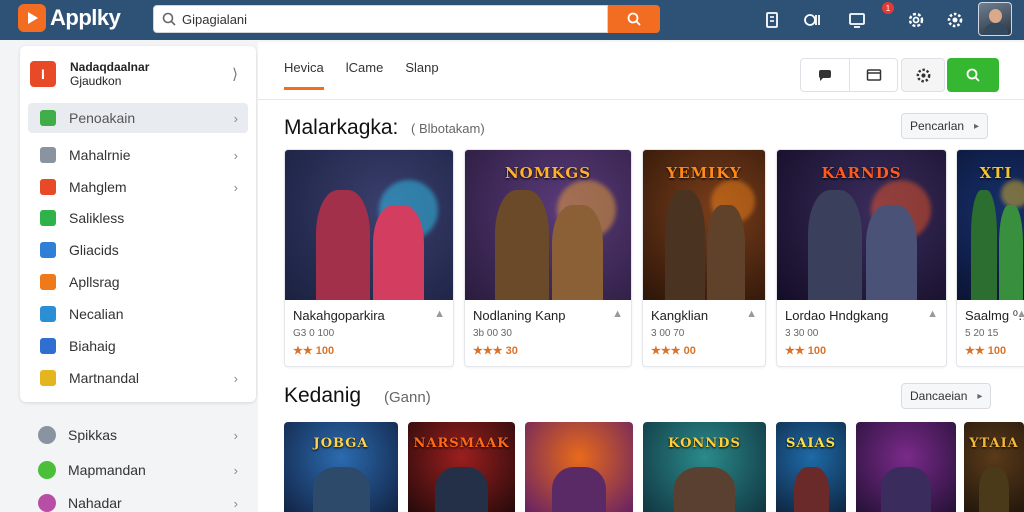  Describe the element at coordinates (138, 435) in the screenshot. I see `sidebar-item: Spikkas ›` at that location.